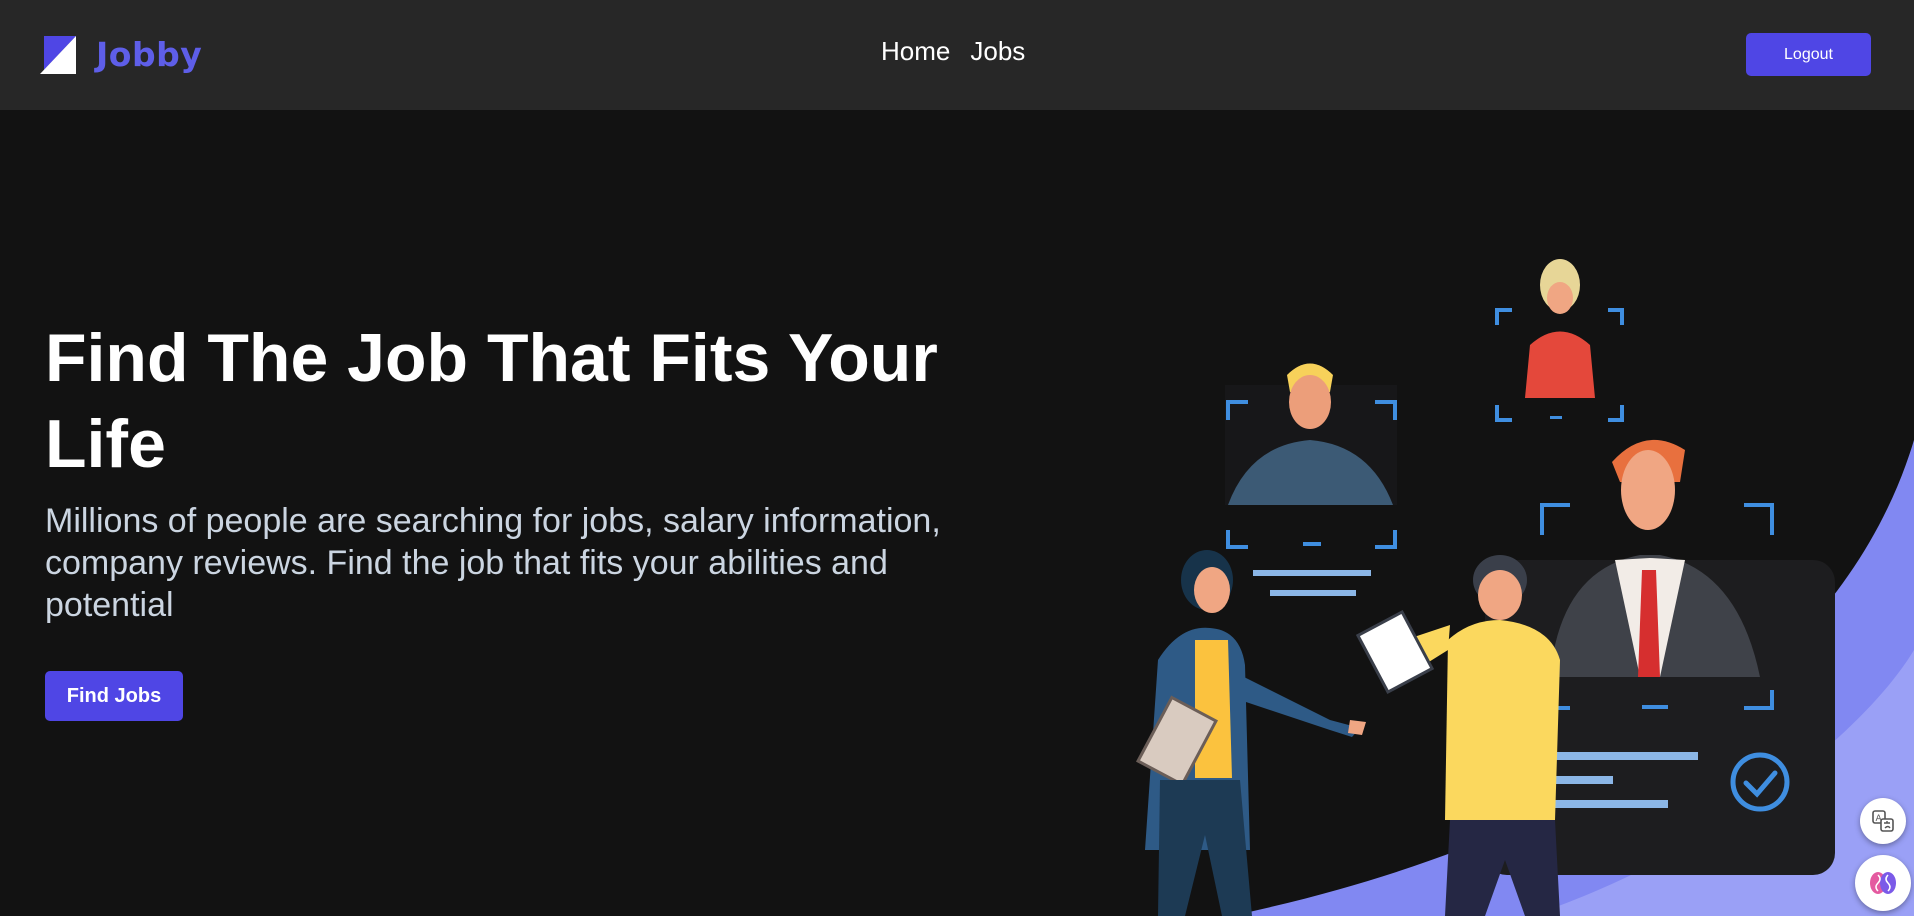 This screenshot has height=916, width=1914. What do you see at coordinates (1883, 821) in the screenshot?
I see `translate-icon: A` at bounding box center [1883, 821].